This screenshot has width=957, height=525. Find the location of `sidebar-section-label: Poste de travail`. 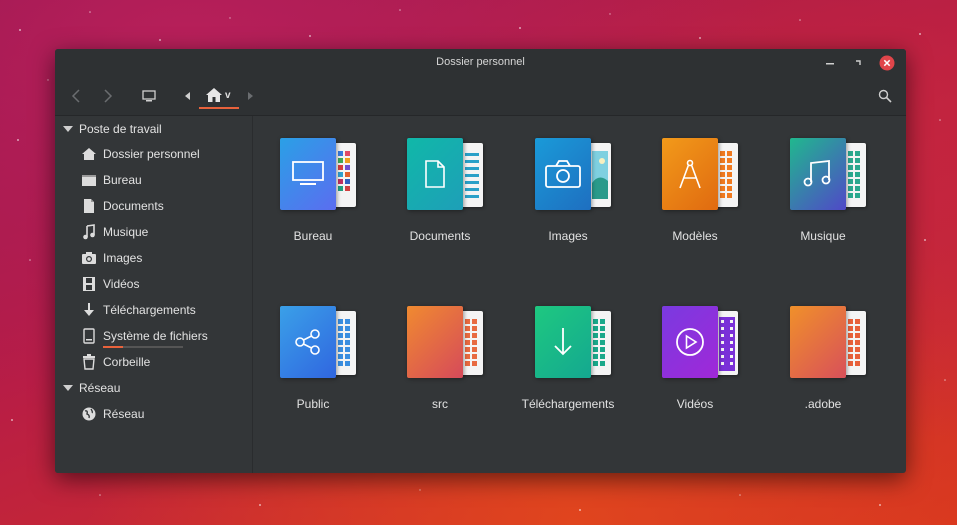

sidebar-section-label: Poste de travail is located at coordinates (120, 129).